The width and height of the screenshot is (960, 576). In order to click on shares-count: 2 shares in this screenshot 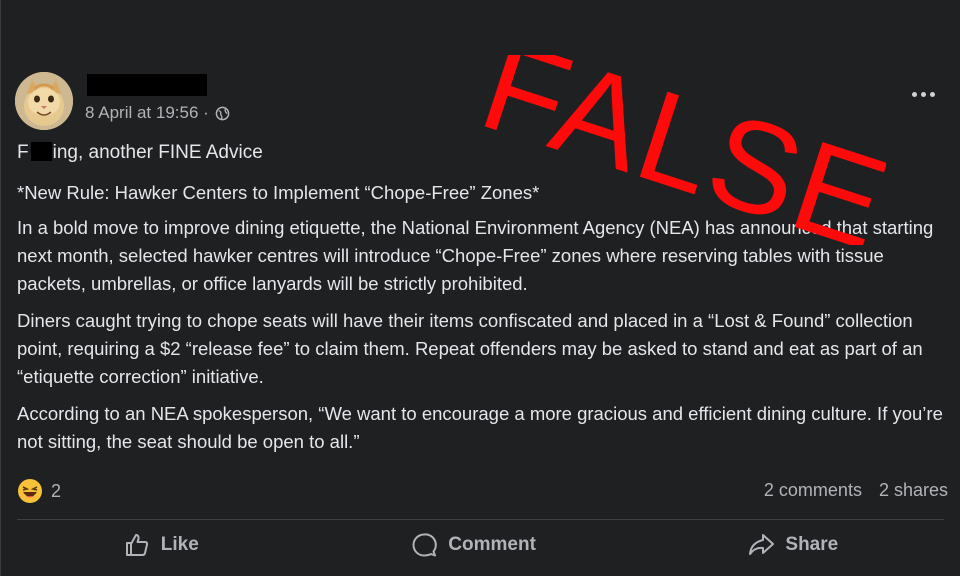, I will do `click(913, 490)`.